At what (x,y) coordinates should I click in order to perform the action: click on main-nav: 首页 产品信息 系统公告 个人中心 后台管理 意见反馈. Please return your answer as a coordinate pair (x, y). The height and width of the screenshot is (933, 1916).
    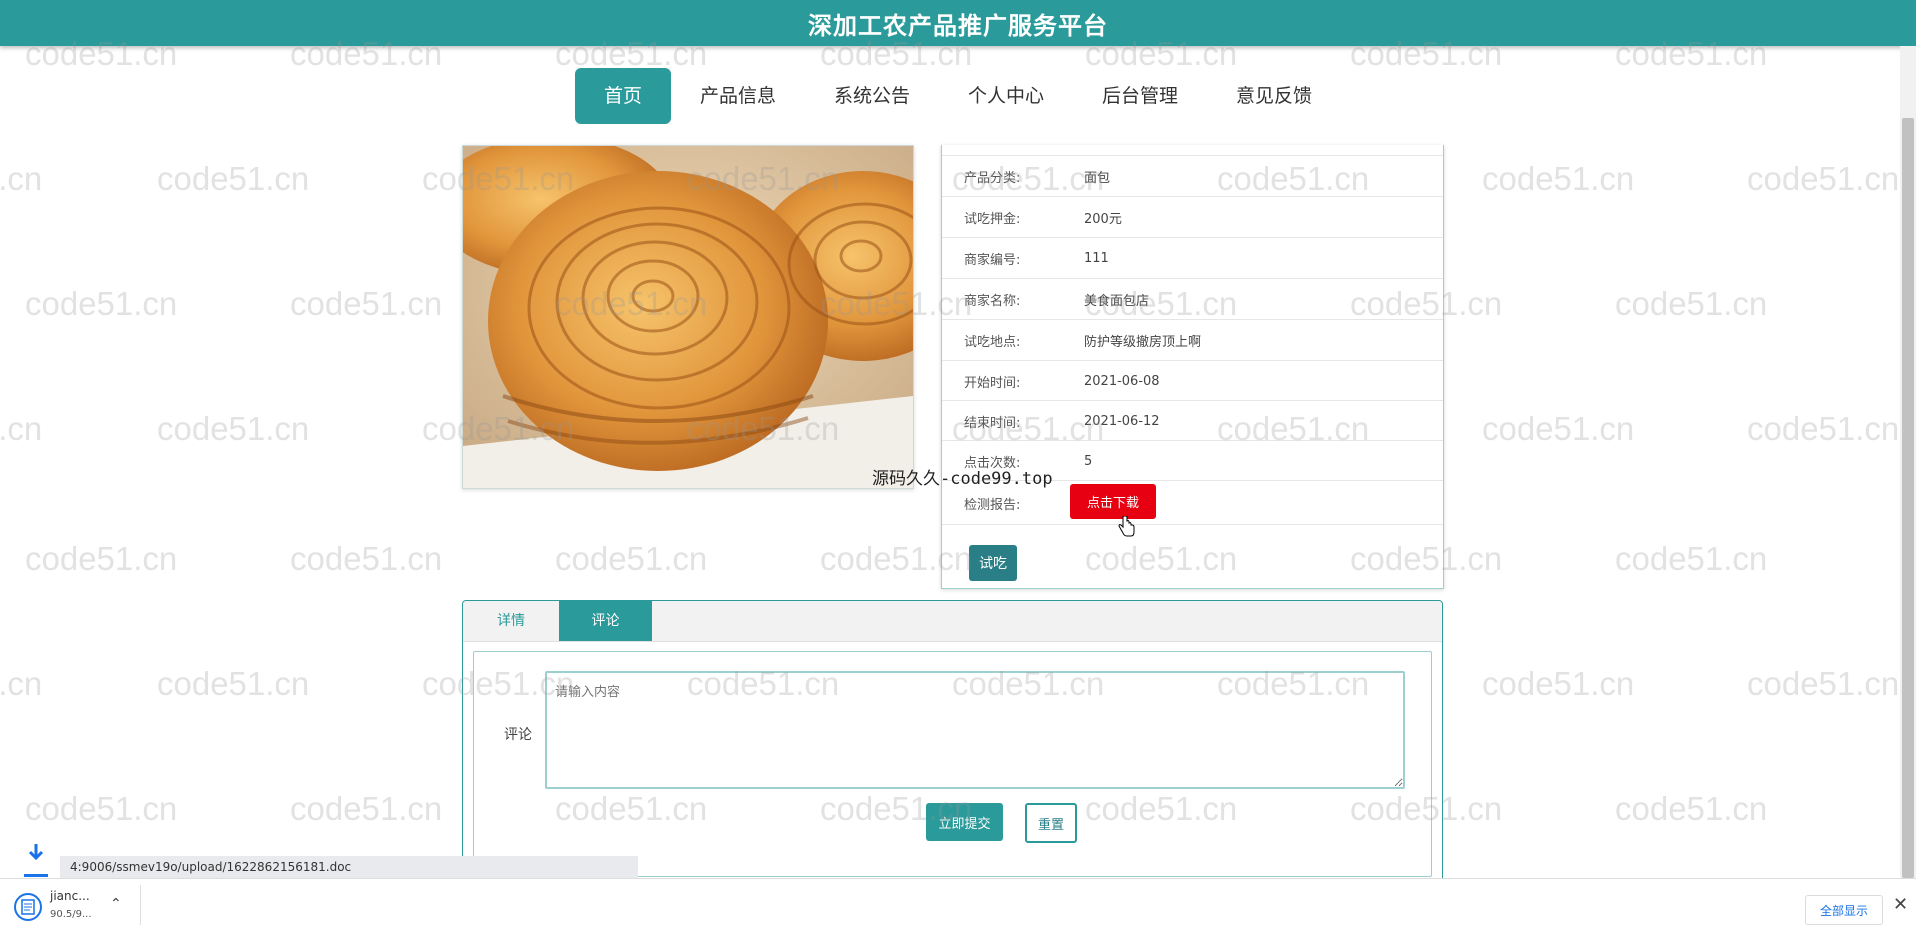
    Looking at the image, I should click on (958, 96).